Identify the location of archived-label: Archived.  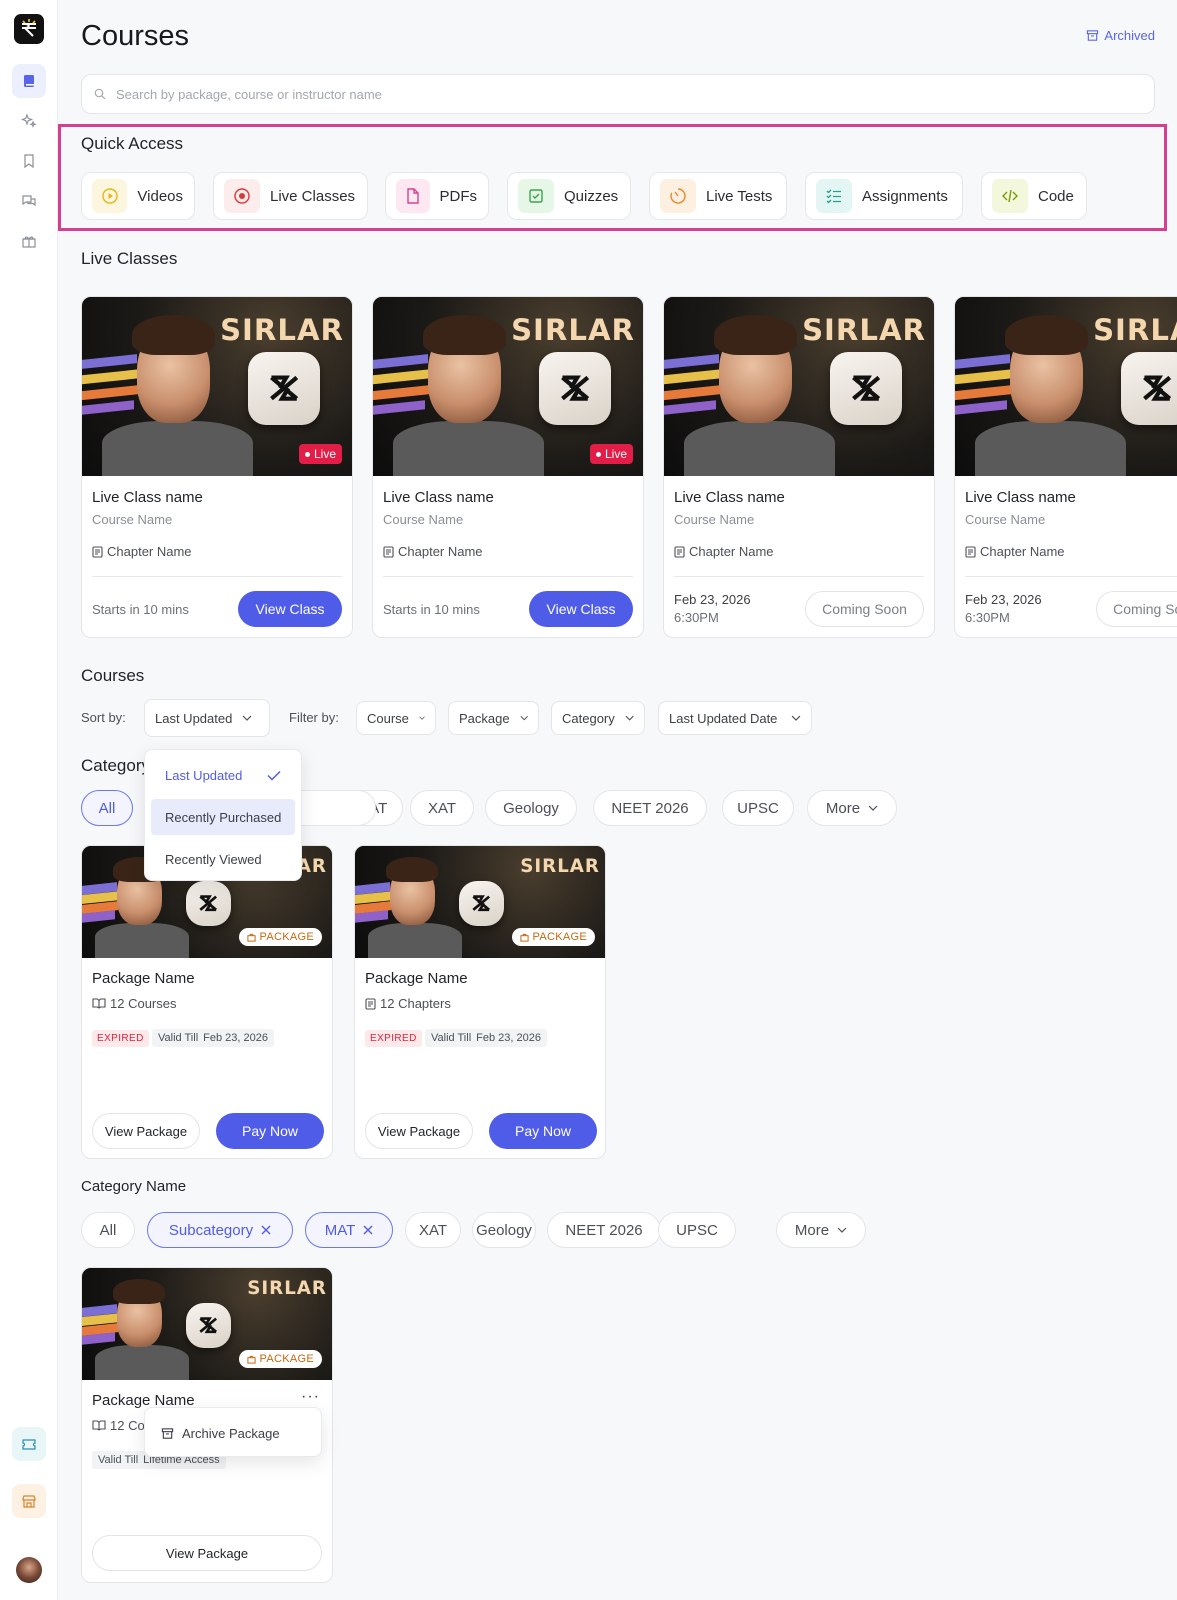
(1129, 35).